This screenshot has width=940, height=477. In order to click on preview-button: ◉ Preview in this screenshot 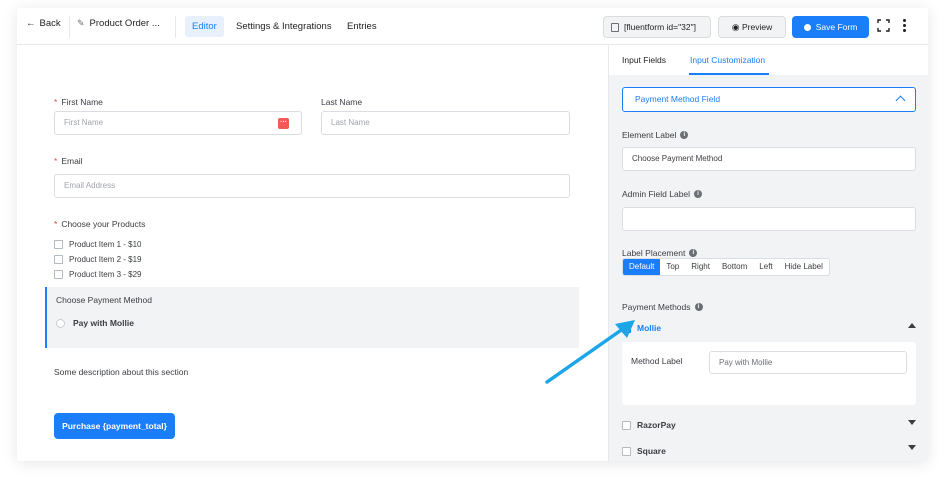, I will do `click(752, 27)`.